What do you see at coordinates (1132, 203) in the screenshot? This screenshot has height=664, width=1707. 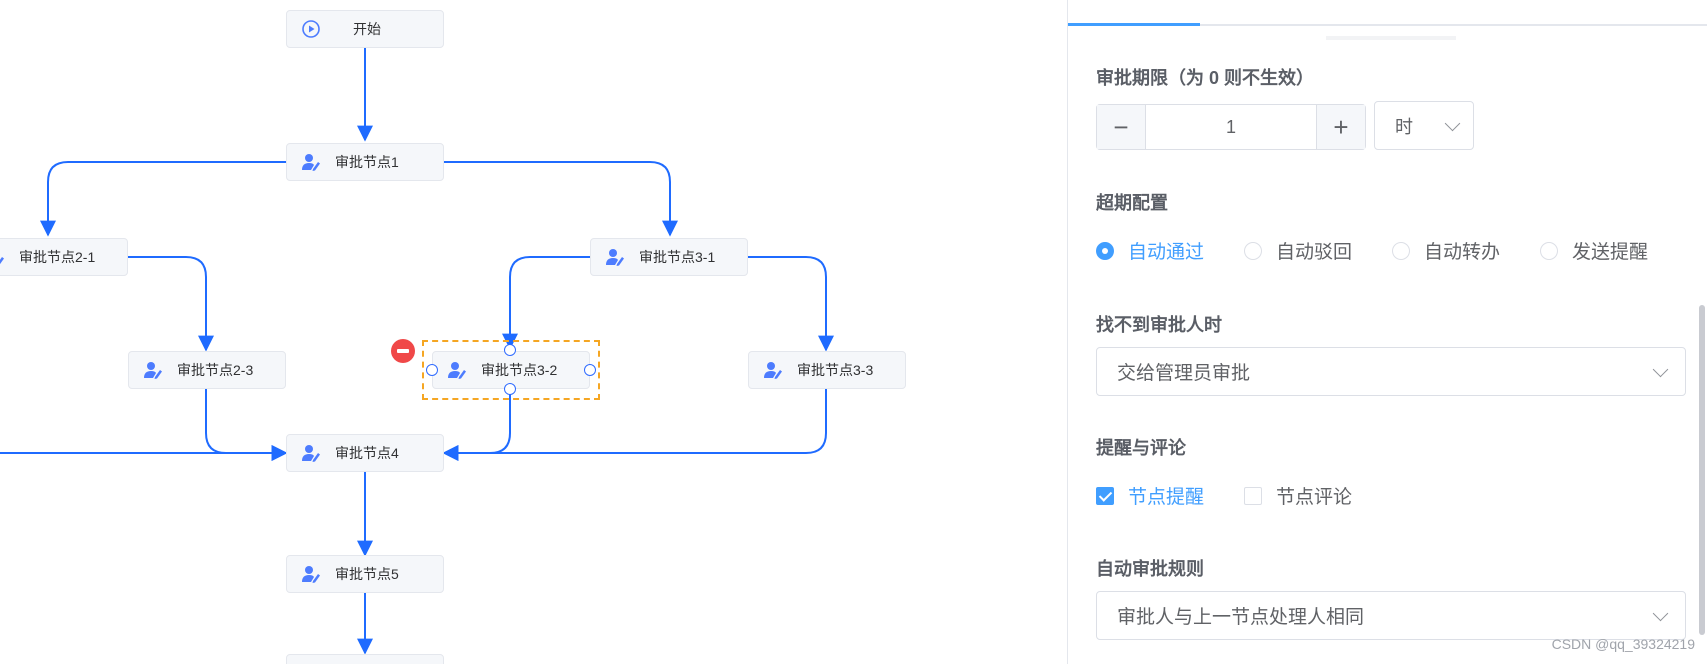 I see `overdue-title: 超期配置` at bounding box center [1132, 203].